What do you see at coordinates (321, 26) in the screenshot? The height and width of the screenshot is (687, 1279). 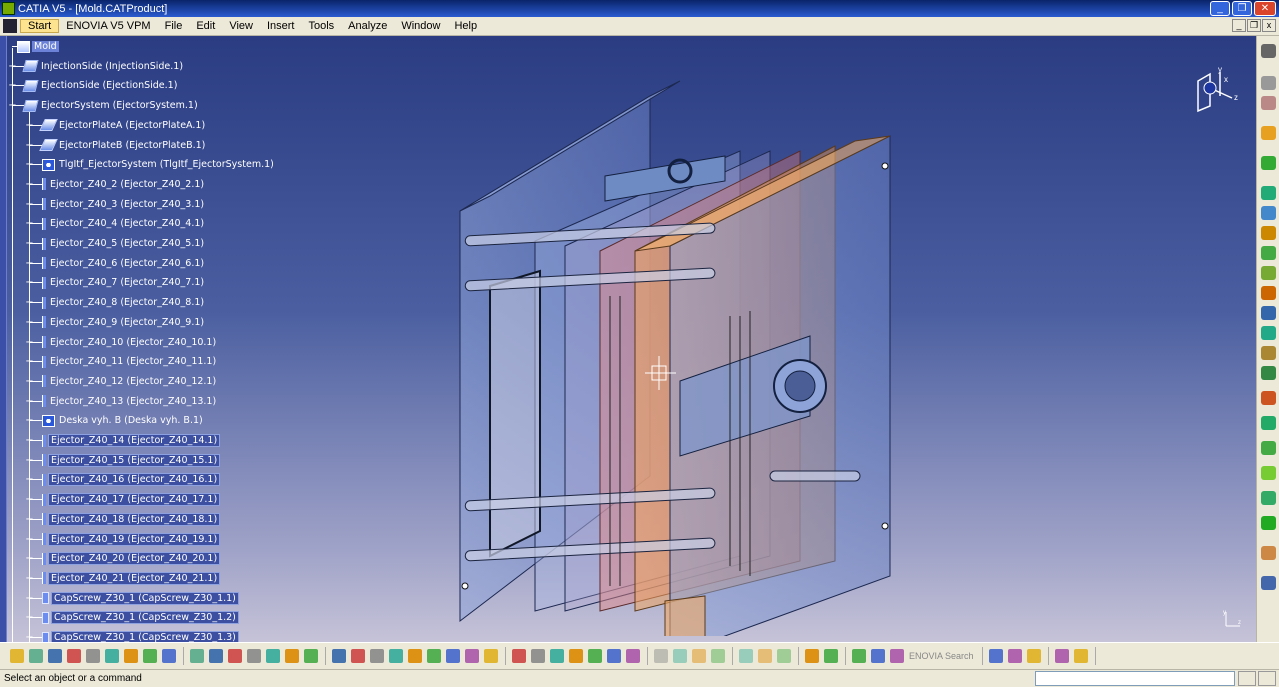 I see `menu-tools: Tools` at bounding box center [321, 26].